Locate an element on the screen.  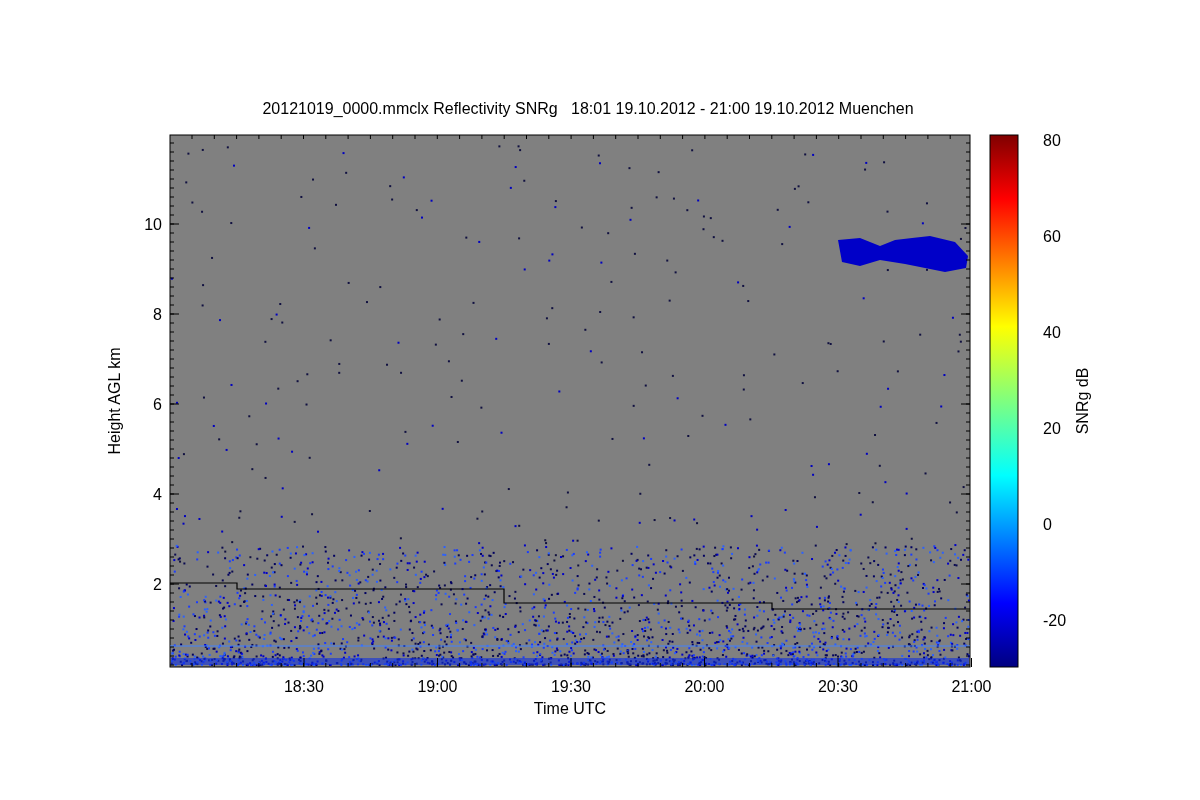
y-tick-label: 2 is located at coordinates (157, 584).